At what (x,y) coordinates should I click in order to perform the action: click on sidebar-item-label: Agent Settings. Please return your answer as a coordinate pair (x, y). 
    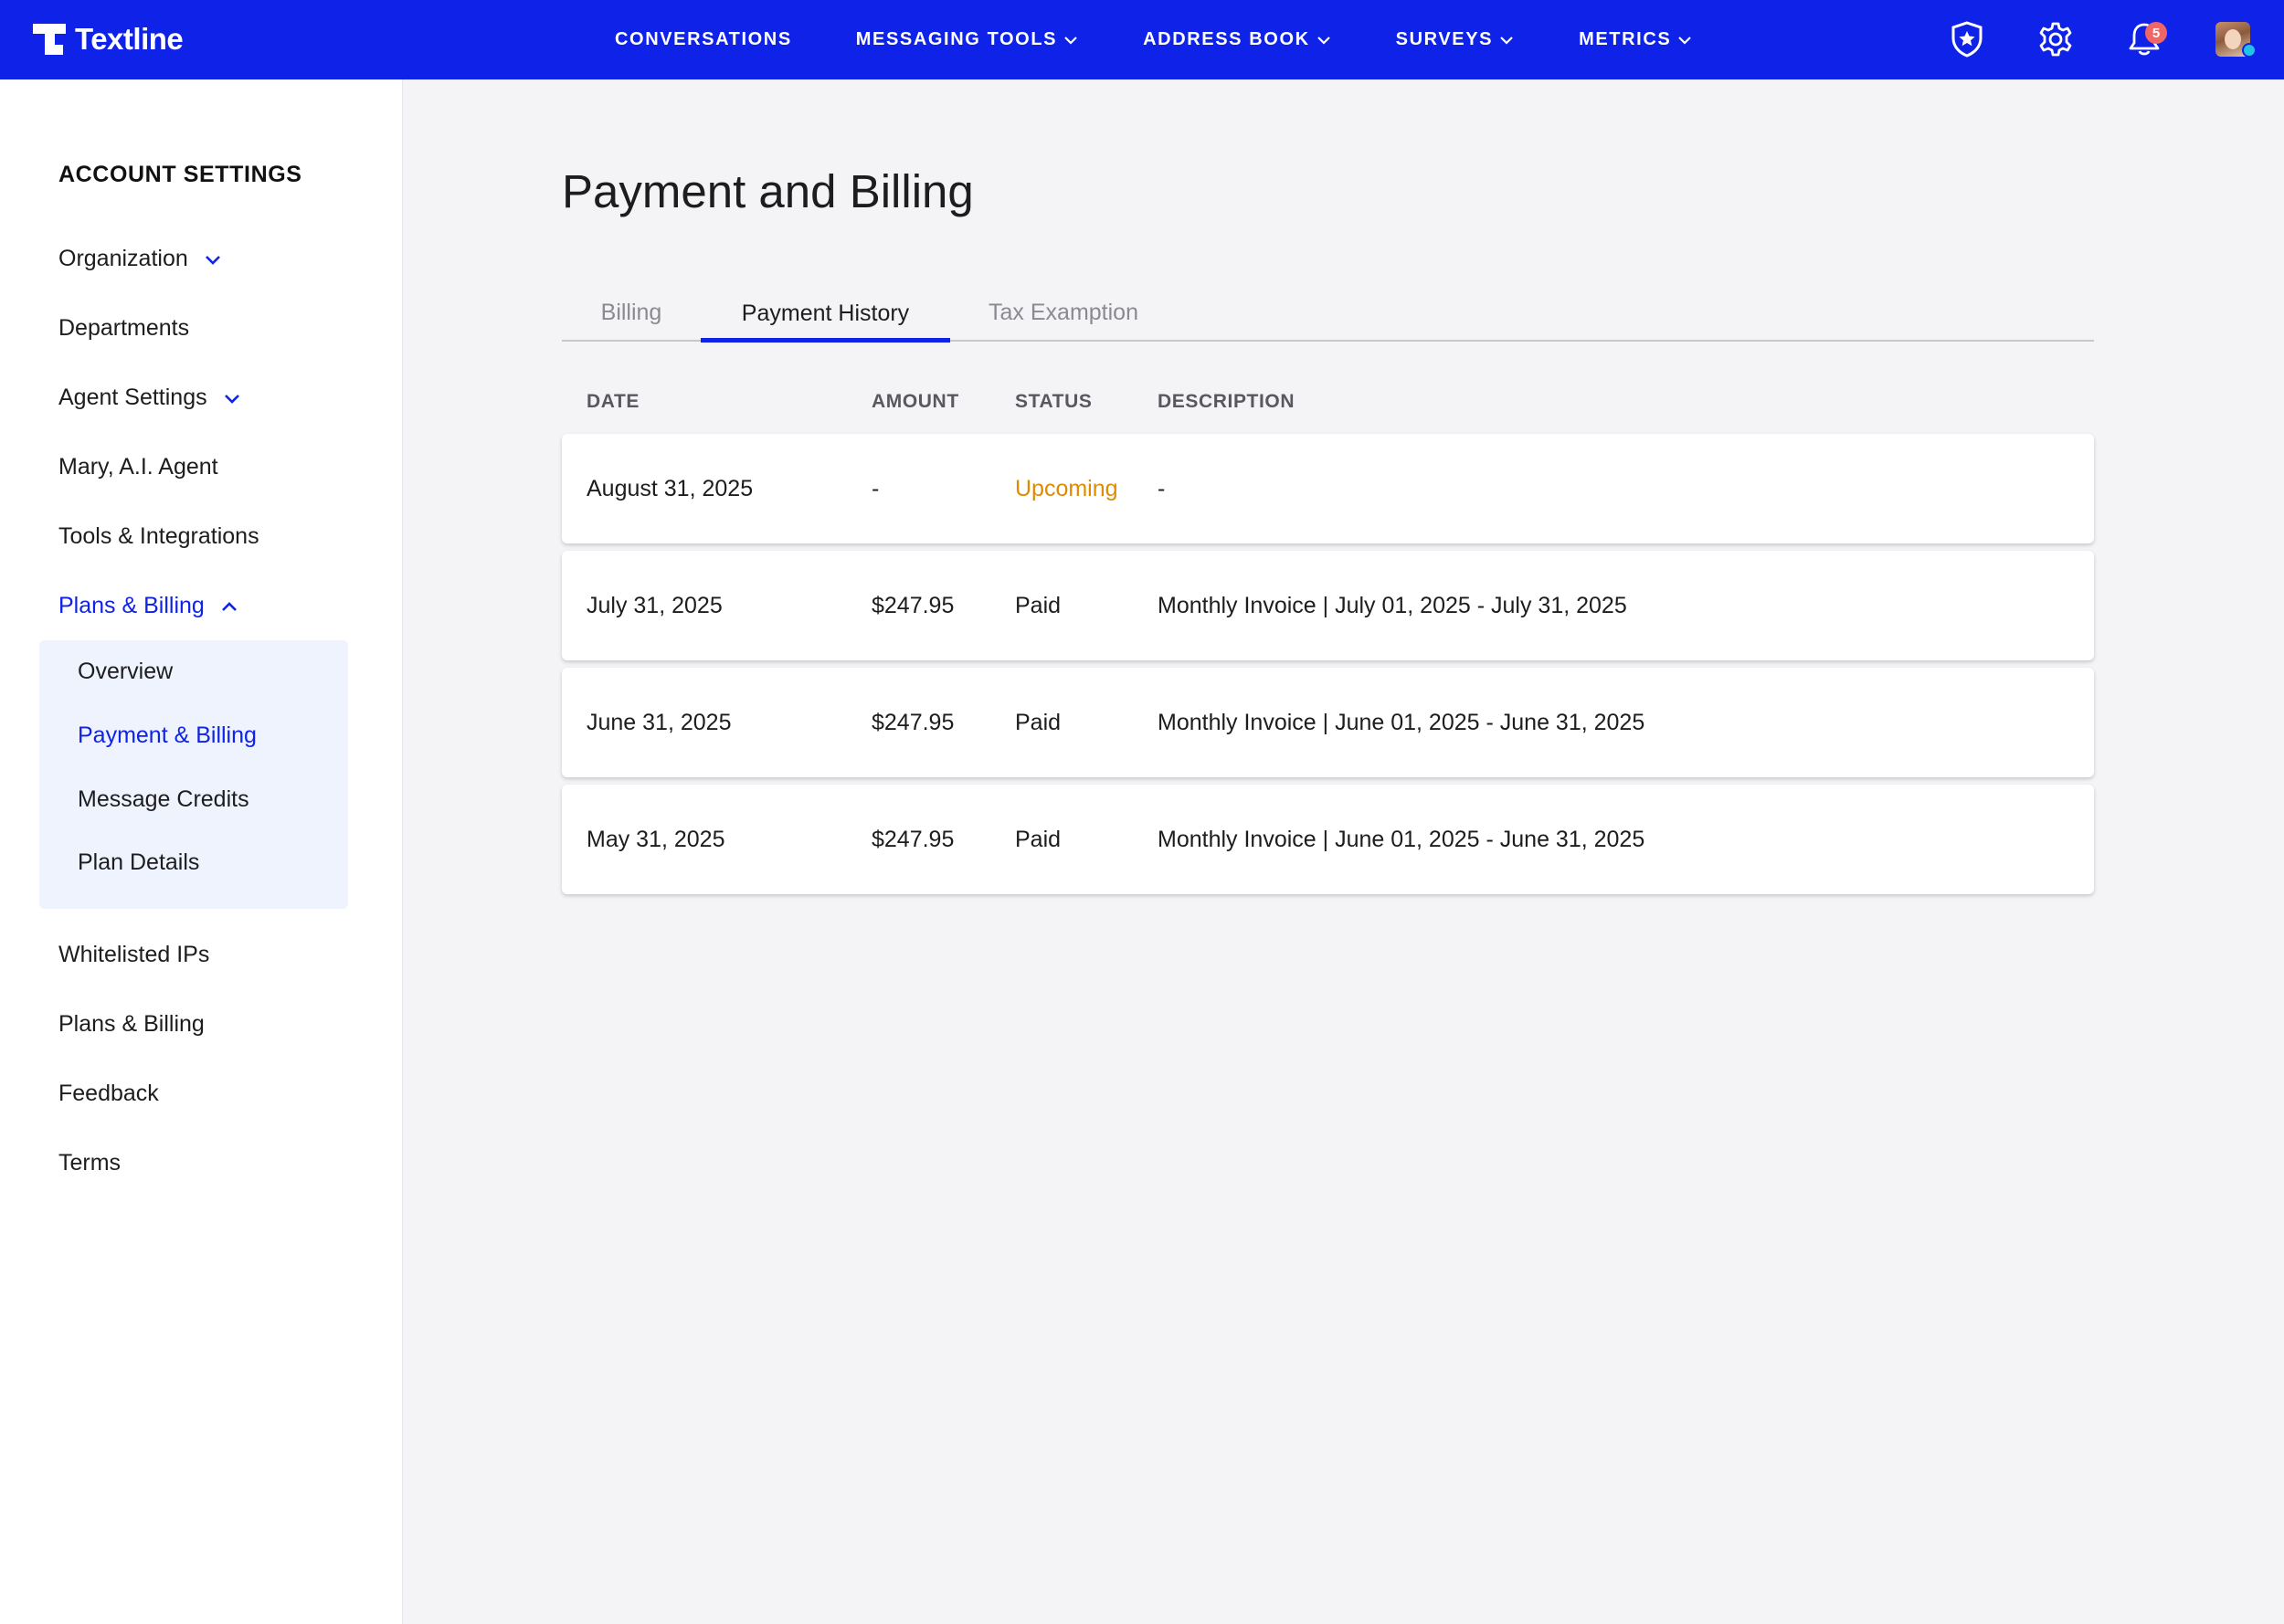
    Looking at the image, I should click on (132, 398).